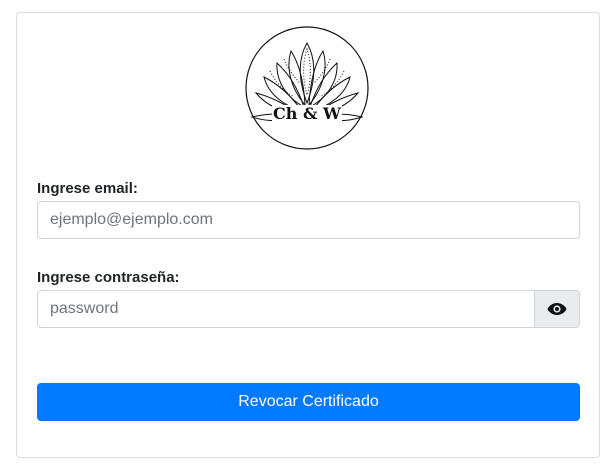 The width and height of the screenshot is (611, 470). I want to click on toggle-password-visibility-button, so click(557, 309).